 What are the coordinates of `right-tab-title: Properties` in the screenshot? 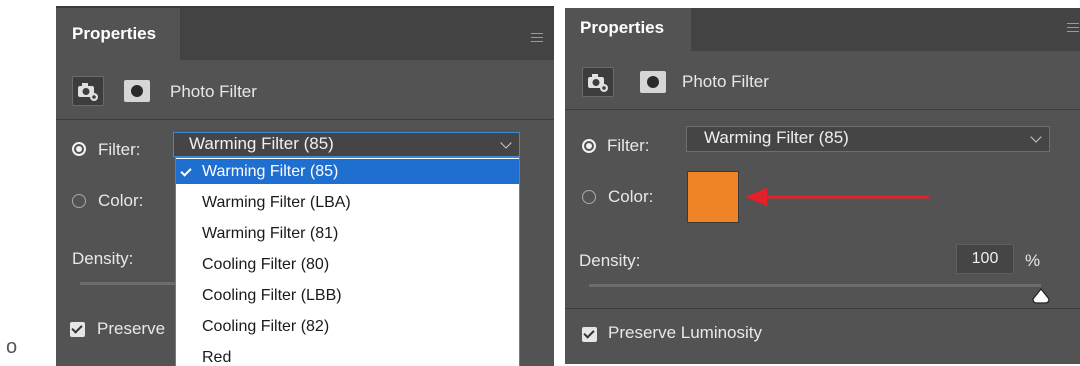 It's located at (622, 27).